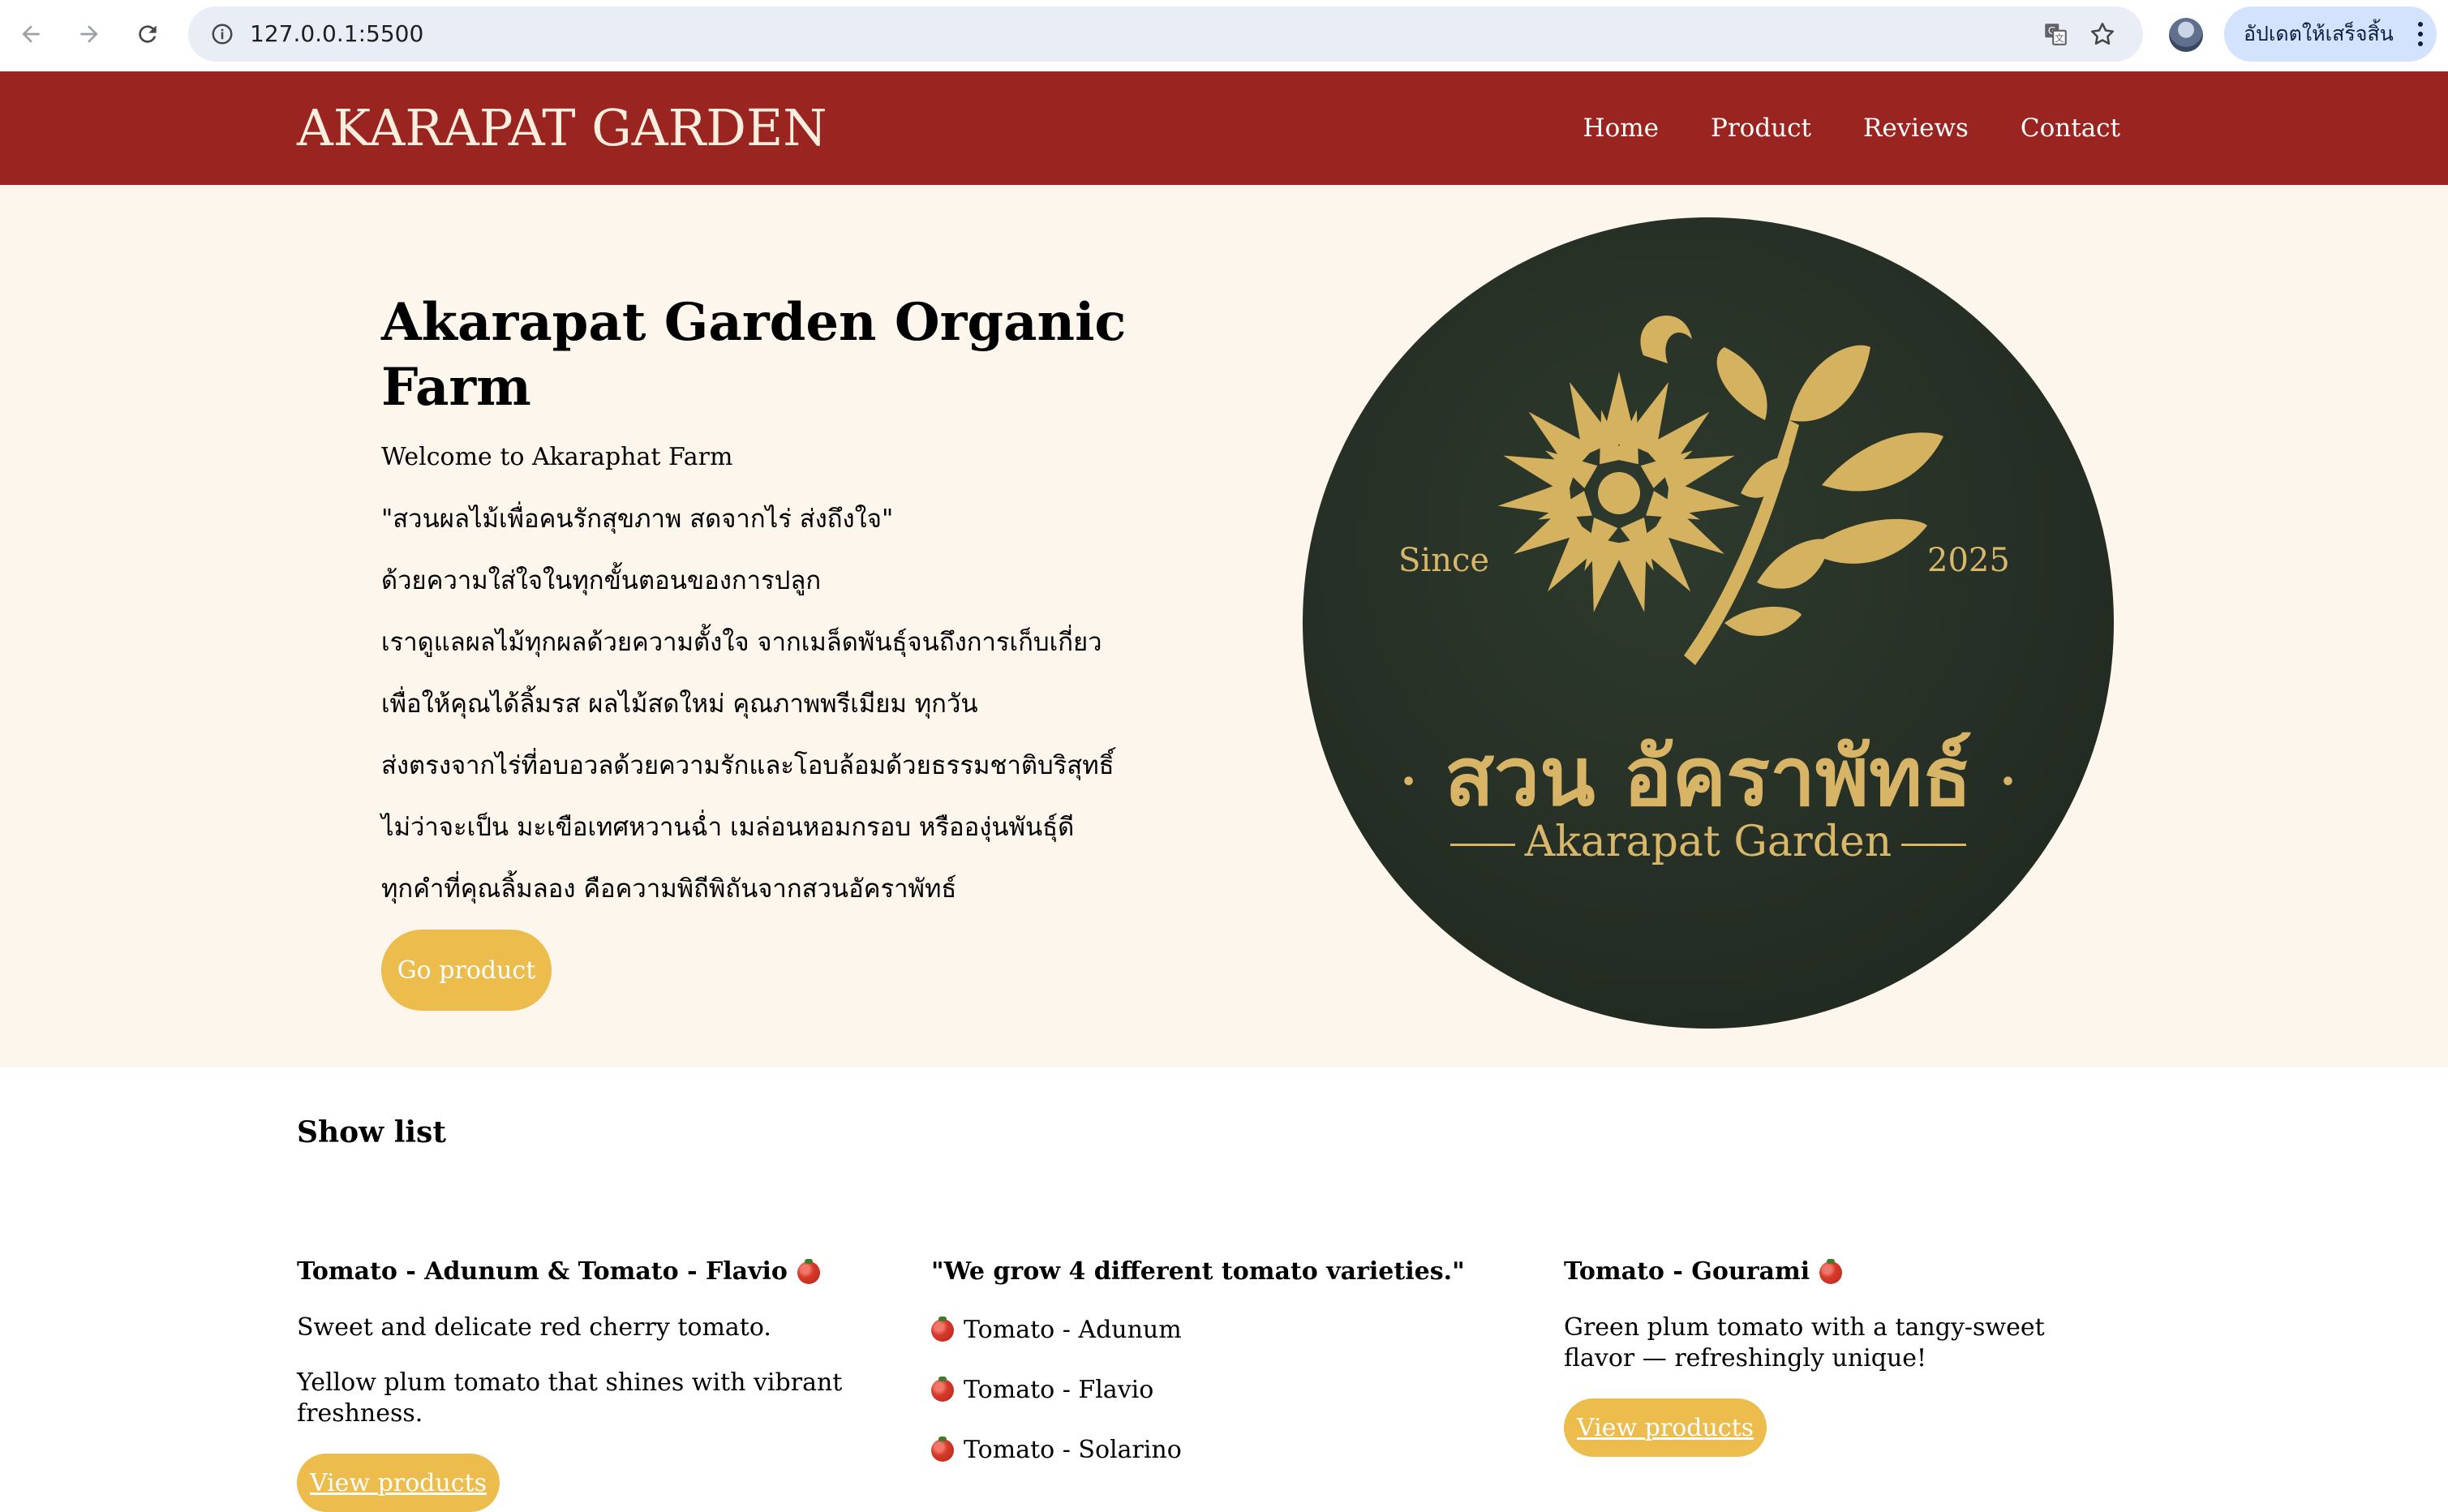 The height and width of the screenshot is (1512, 2448). Describe the element at coordinates (601, 580) in the screenshot. I see `hero-line: ด้วยความใส่ใจในทุกขั้นตอนของการปลูก` at that location.